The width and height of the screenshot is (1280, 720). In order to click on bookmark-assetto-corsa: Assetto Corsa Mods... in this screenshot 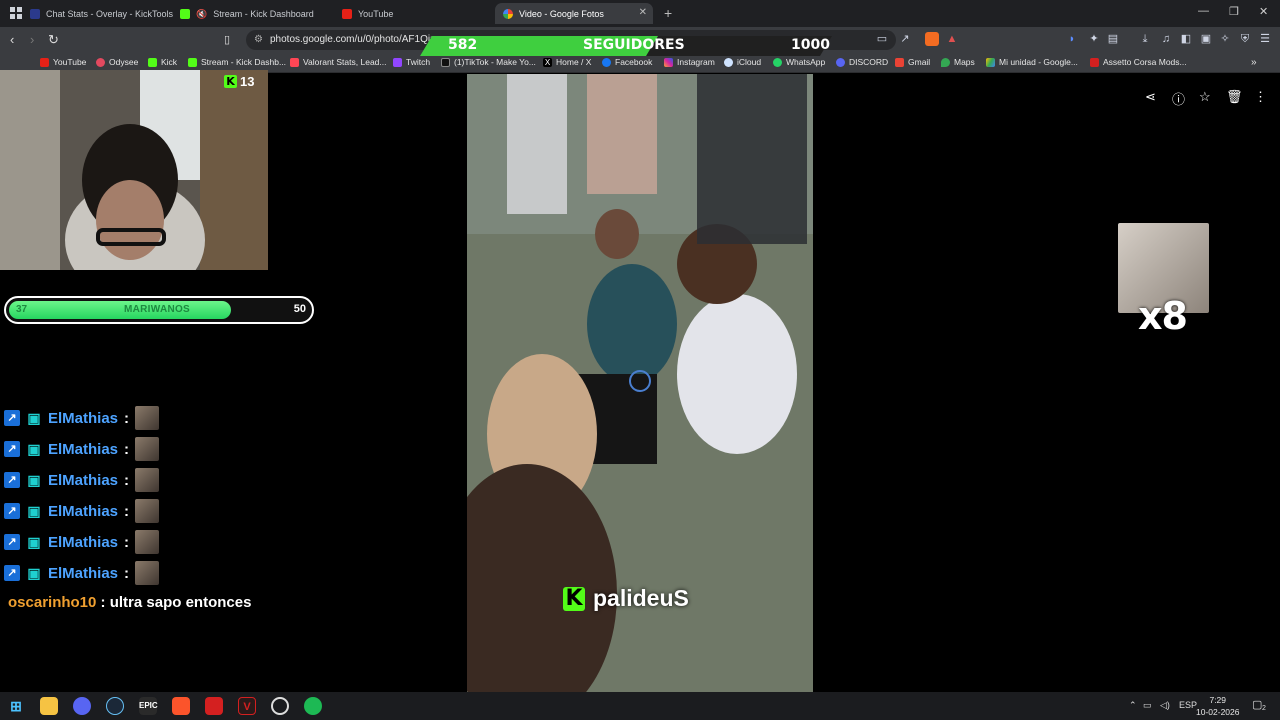, I will do `click(1138, 62)`.